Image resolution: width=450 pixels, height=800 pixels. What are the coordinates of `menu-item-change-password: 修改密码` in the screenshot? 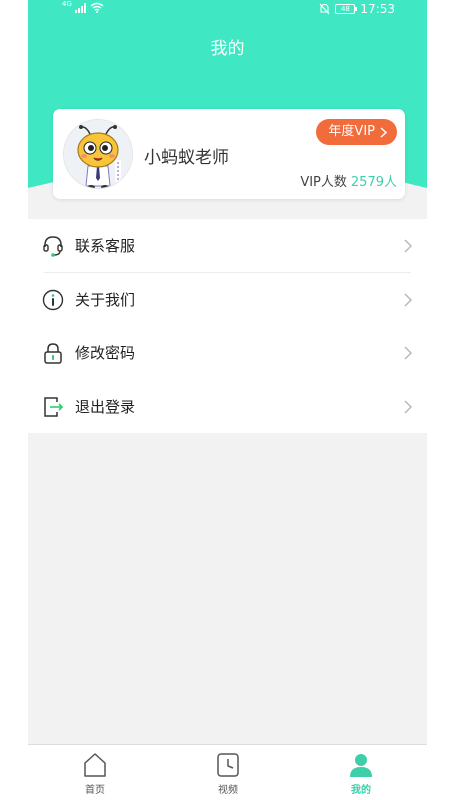 It's located at (227, 352).